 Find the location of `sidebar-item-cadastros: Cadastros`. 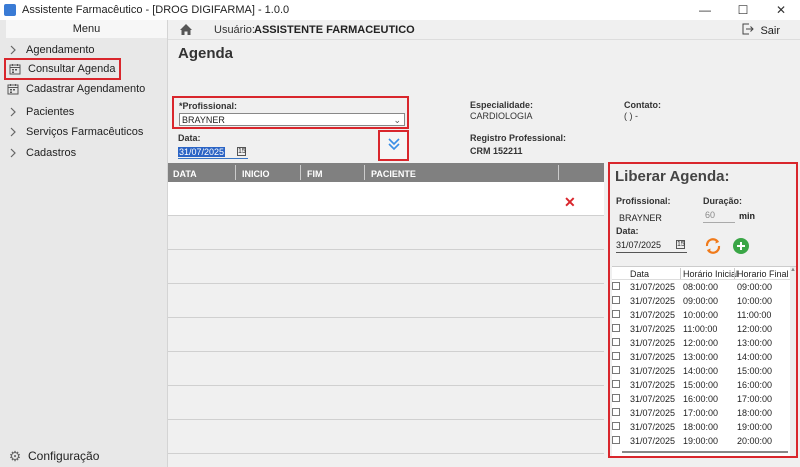

sidebar-item-cadastros: Cadastros is located at coordinates (41, 153).